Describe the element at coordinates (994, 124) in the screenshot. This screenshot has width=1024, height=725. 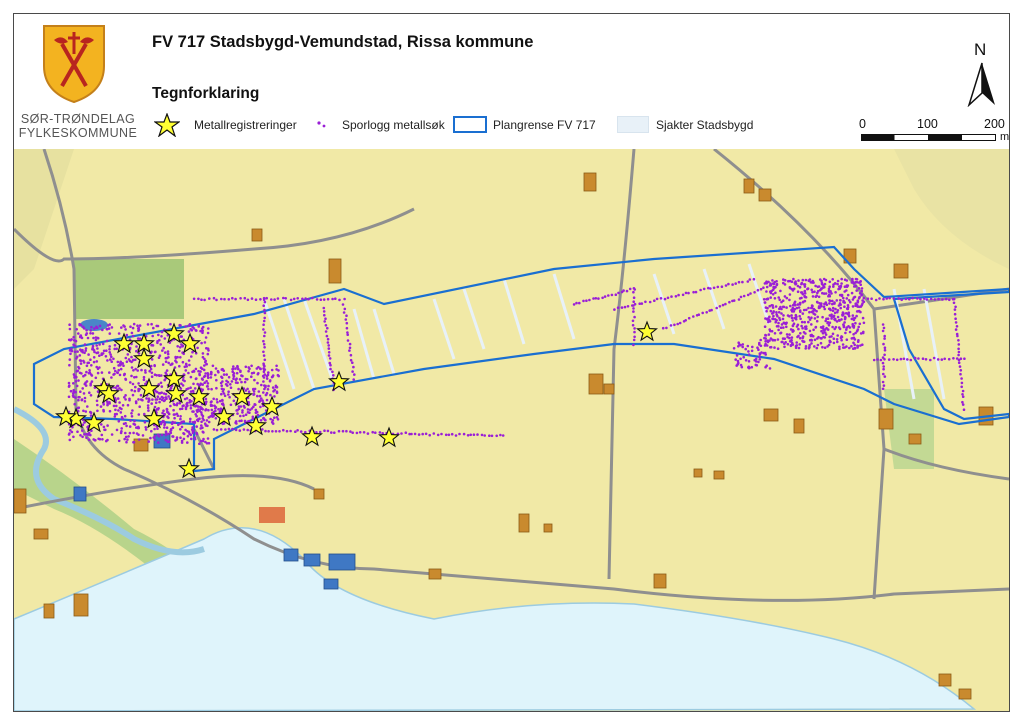
I see `scale-label-200: 200` at that location.